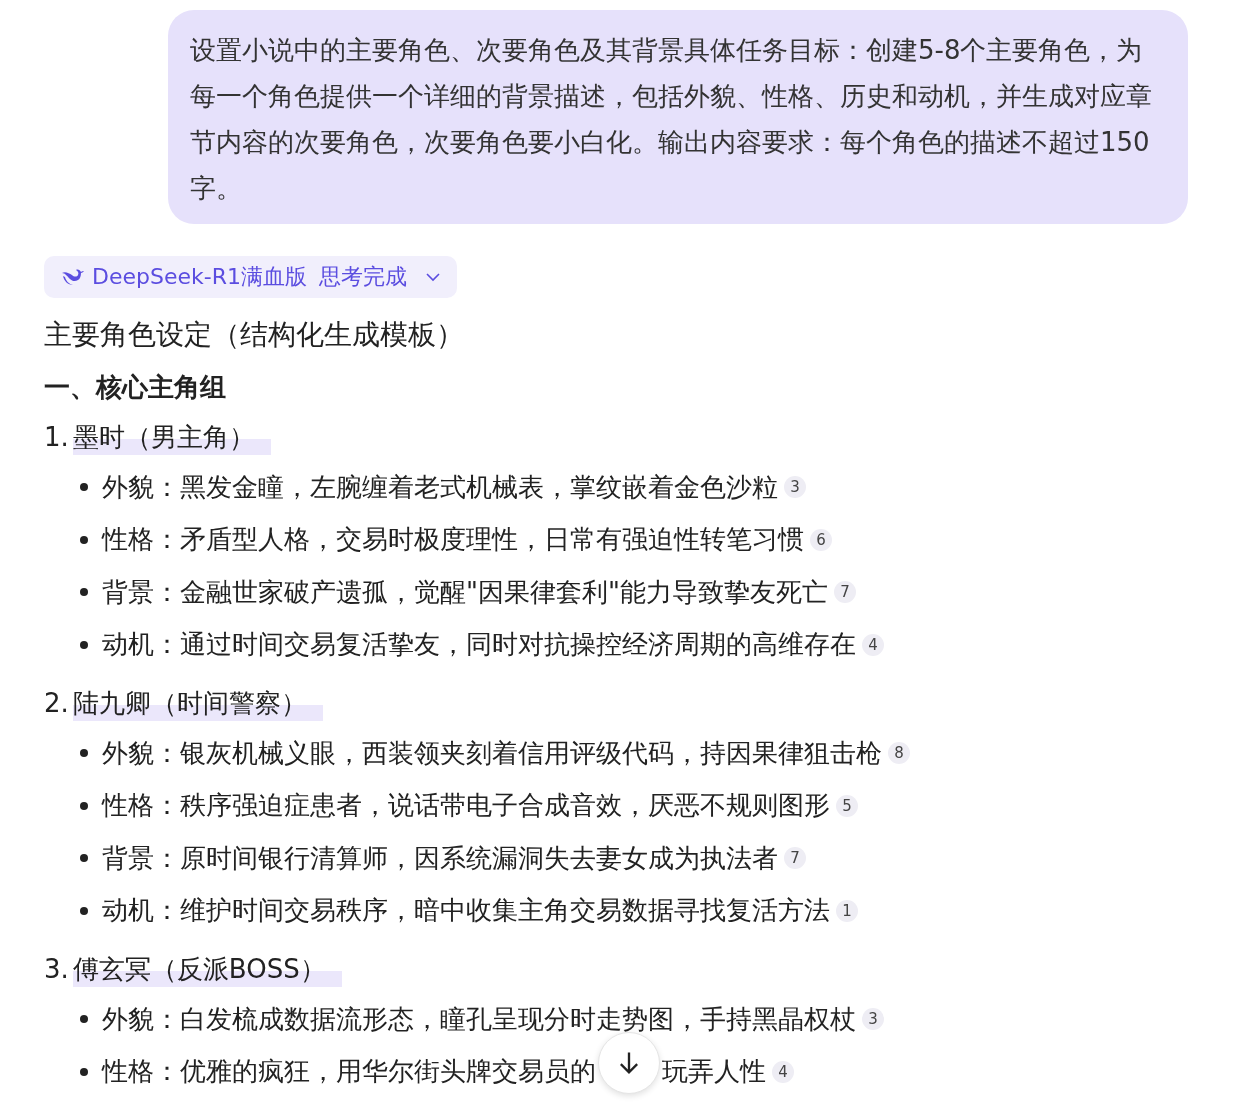 This screenshot has width=1242, height=1114. What do you see at coordinates (899, 753) in the screenshot?
I see `citation-badge: 8` at bounding box center [899, 753].